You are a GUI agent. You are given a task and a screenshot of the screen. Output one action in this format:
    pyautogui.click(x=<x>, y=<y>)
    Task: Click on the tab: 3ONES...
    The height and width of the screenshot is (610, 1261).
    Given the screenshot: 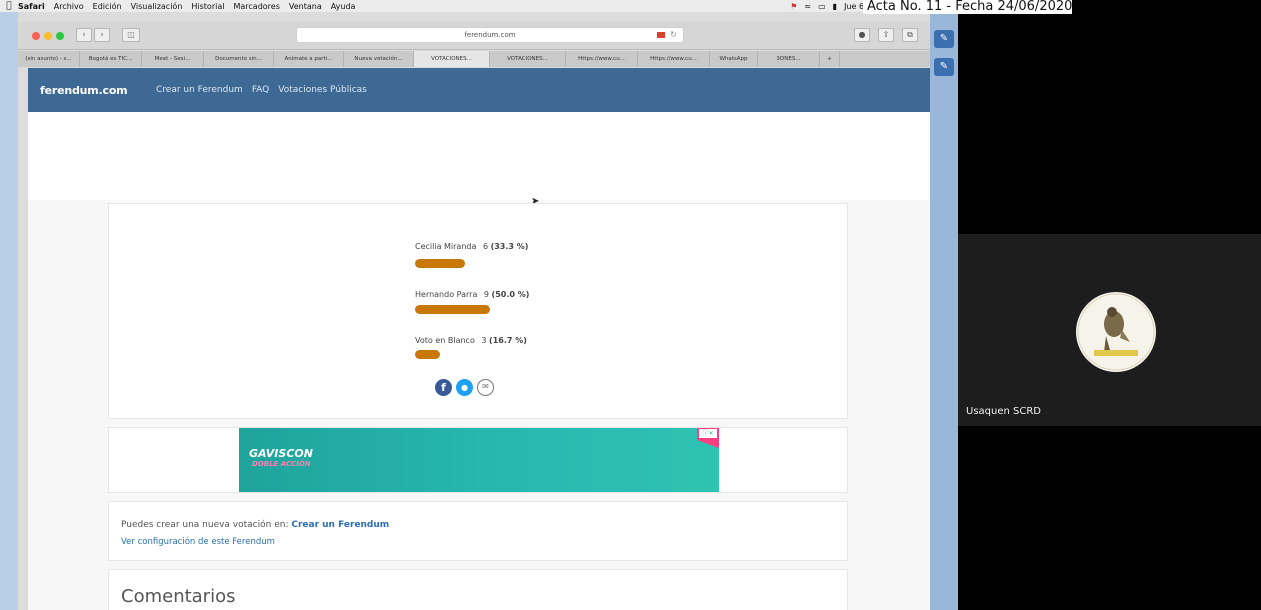 What is the action you would take?
    pyautogui.click(x=789, y=59)
    